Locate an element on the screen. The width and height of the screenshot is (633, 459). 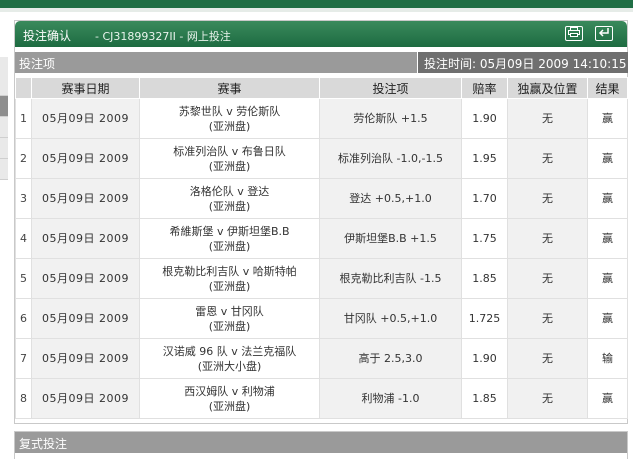
row-index: 7 is located at coordinates (23, 358).